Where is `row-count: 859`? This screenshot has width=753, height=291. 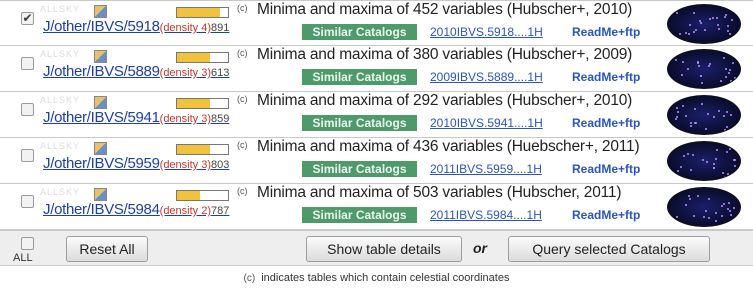
row-count: 859 is located at coordinates (220, 119).